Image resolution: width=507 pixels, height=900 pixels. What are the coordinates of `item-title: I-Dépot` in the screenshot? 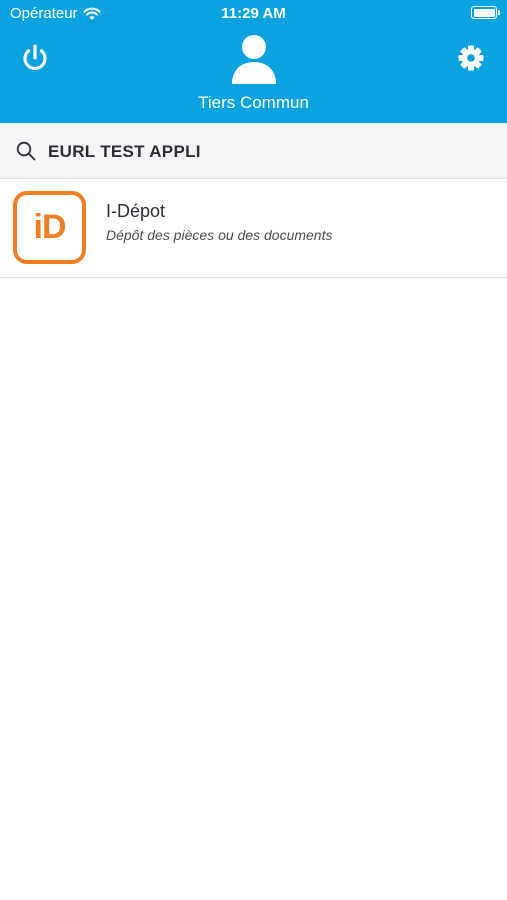 It's located at (136, 211).